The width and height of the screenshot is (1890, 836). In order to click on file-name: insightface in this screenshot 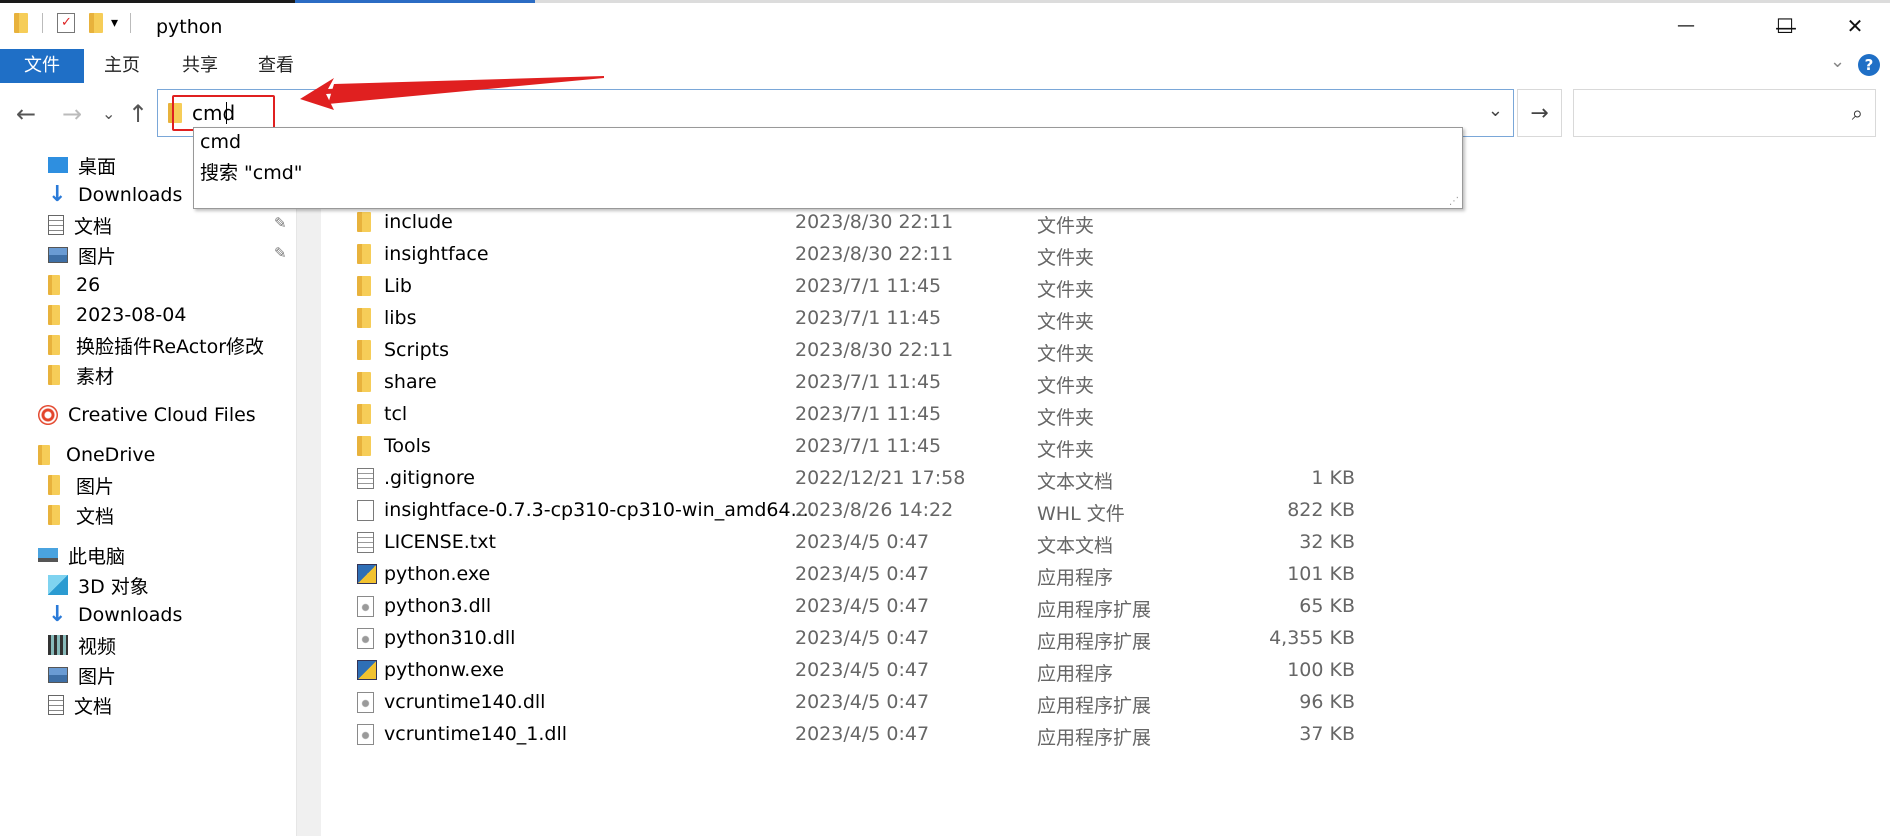, I will do `click(436, 254)`.